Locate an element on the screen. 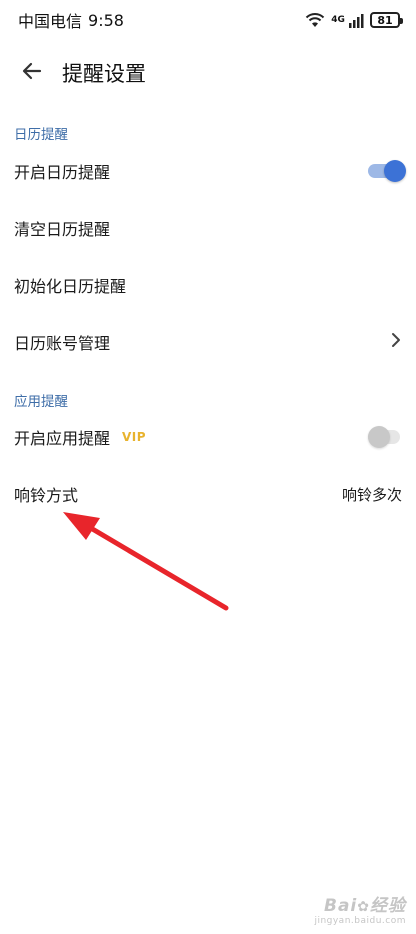 The width and height of the screenshot is (416, 934). carrier-name: 中国电信 is located at coordinates (50, 21).